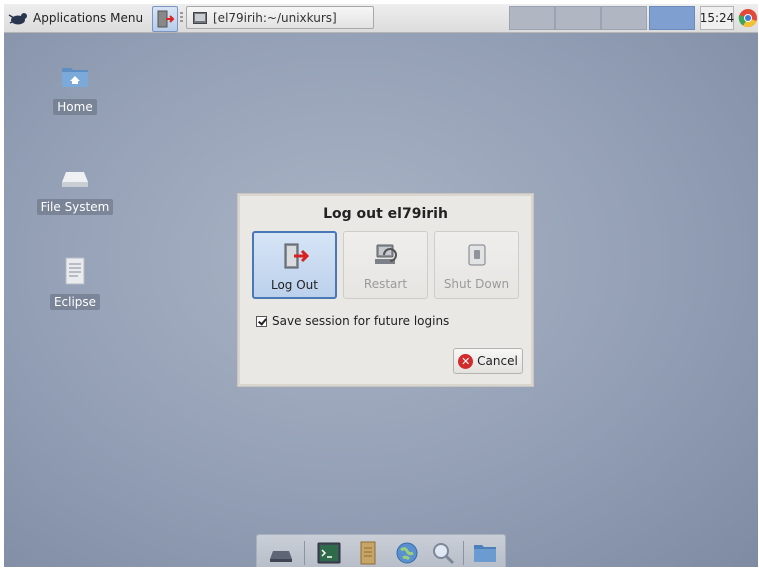  Describe the element at coordinates (75, 77) in the screenshot. I see `home-folder-icon` at that location.